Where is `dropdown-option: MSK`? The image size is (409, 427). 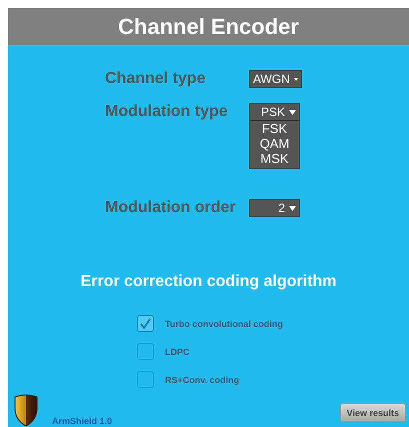
dropdown-option: MSK is located at coordinates (274, 158).